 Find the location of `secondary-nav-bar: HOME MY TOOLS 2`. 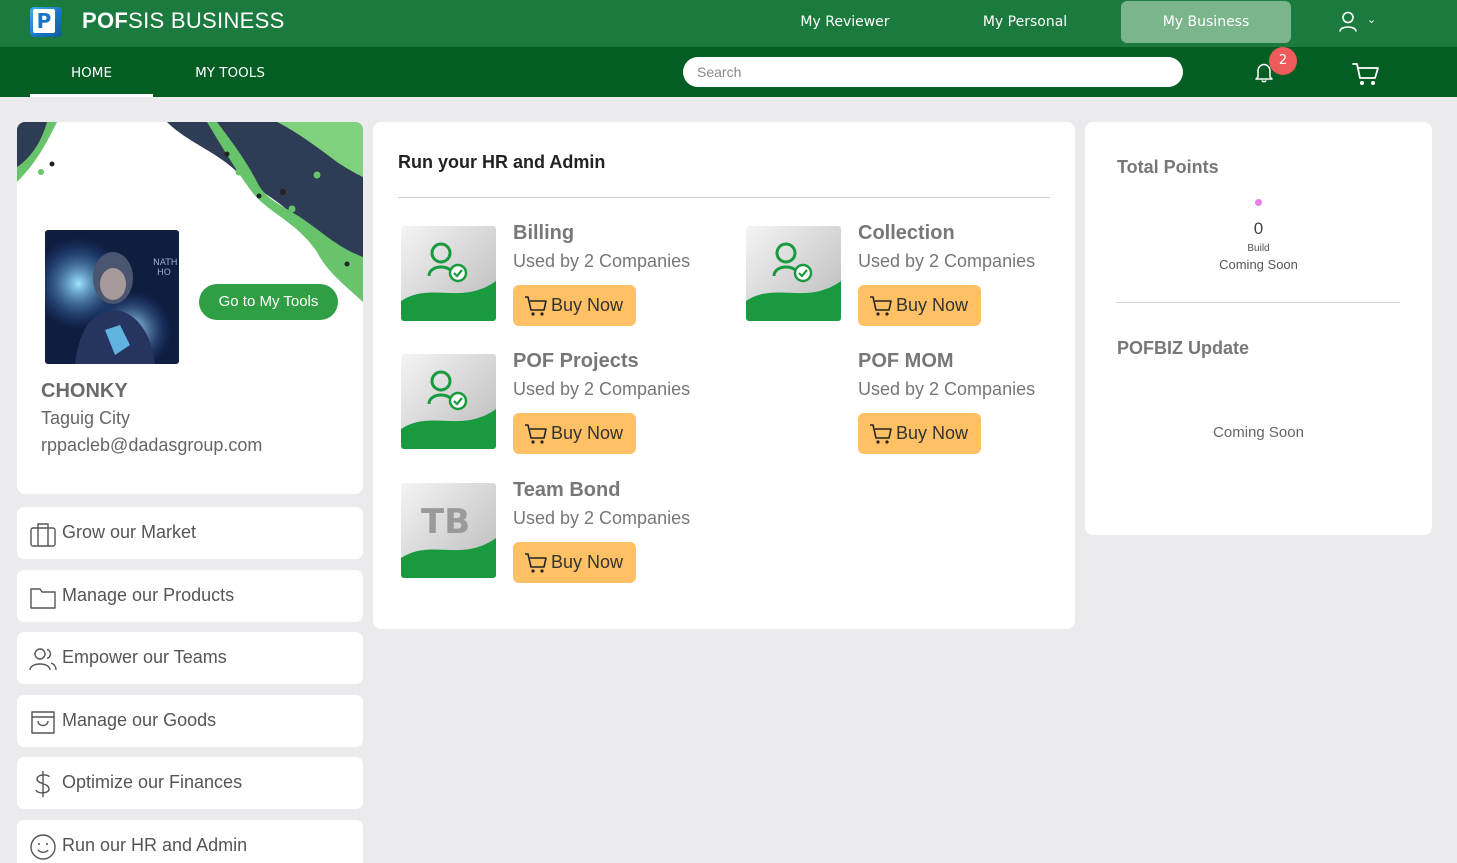

secondary-nav-bar: HOME MY TOOLS 2 is located at coordinates (728, 72).